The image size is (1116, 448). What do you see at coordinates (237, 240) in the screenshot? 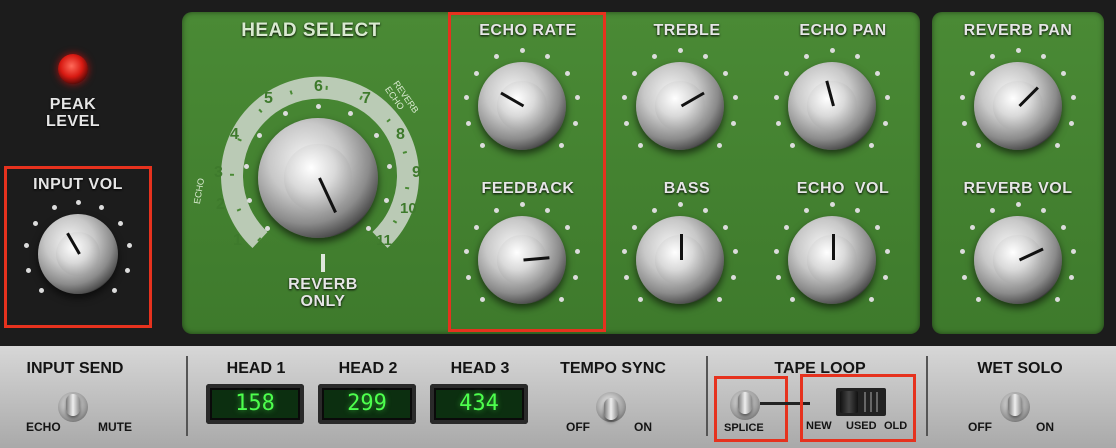
I see `head-num-1: 1` at bounding box center [237, 240].